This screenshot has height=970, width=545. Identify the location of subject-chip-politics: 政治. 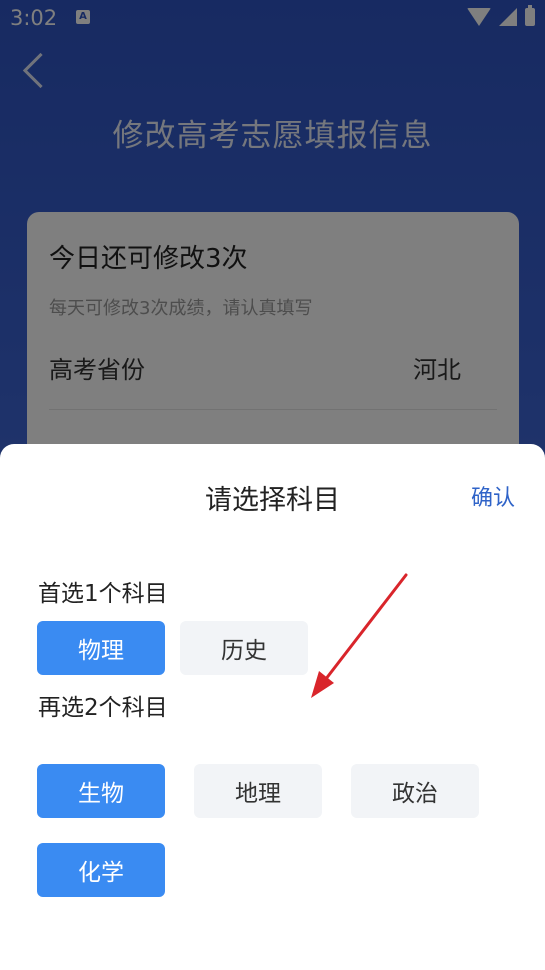
(415, 791).